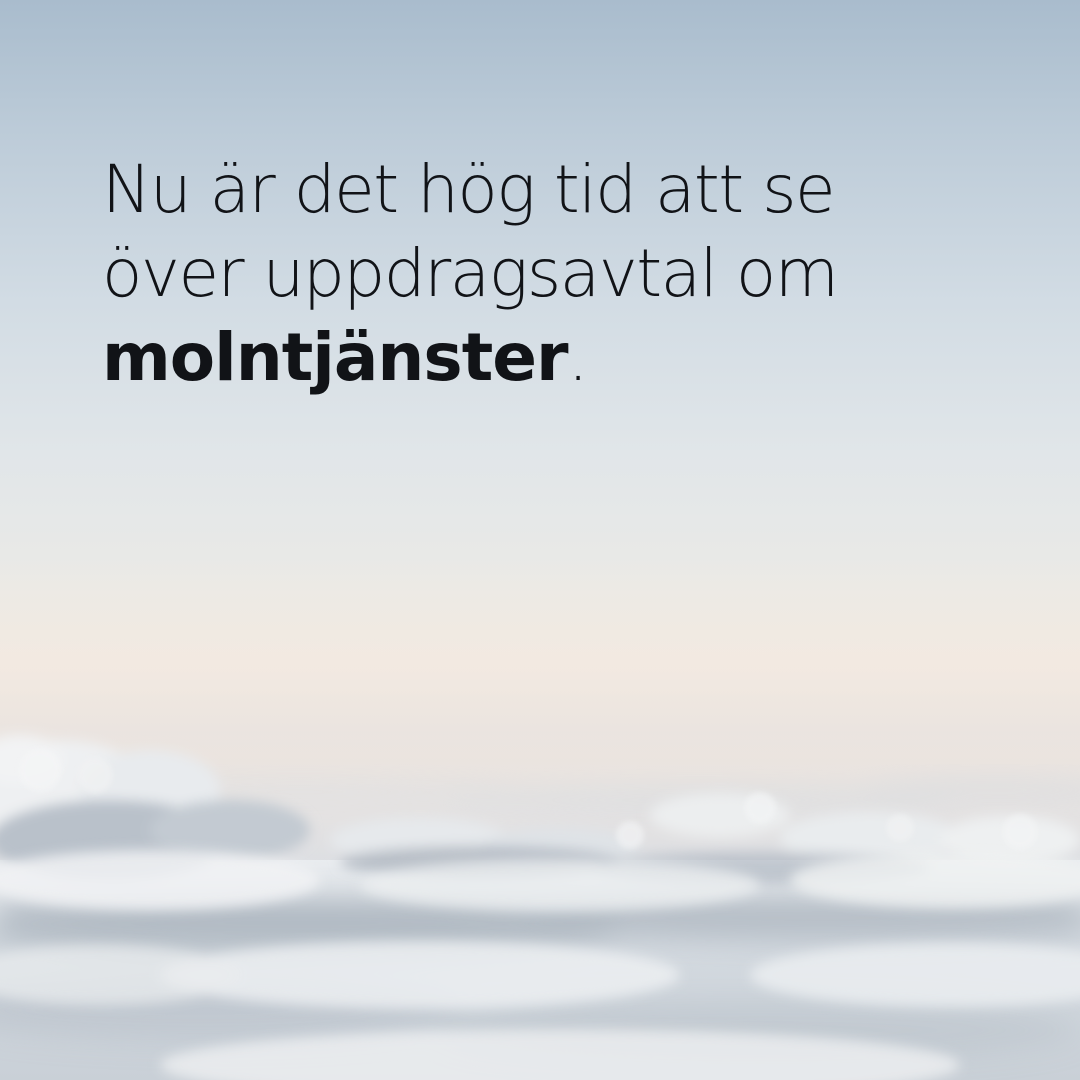 The image size is (1080, 1080). Describe the element at coordinates (335, 357) in the screenshot. I see `headline-emphasis: molntjänster` at that location.